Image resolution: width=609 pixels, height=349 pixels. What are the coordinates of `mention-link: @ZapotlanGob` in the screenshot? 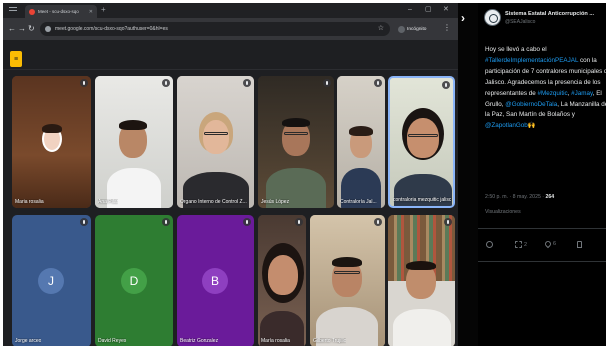 It's located at (506, 125).